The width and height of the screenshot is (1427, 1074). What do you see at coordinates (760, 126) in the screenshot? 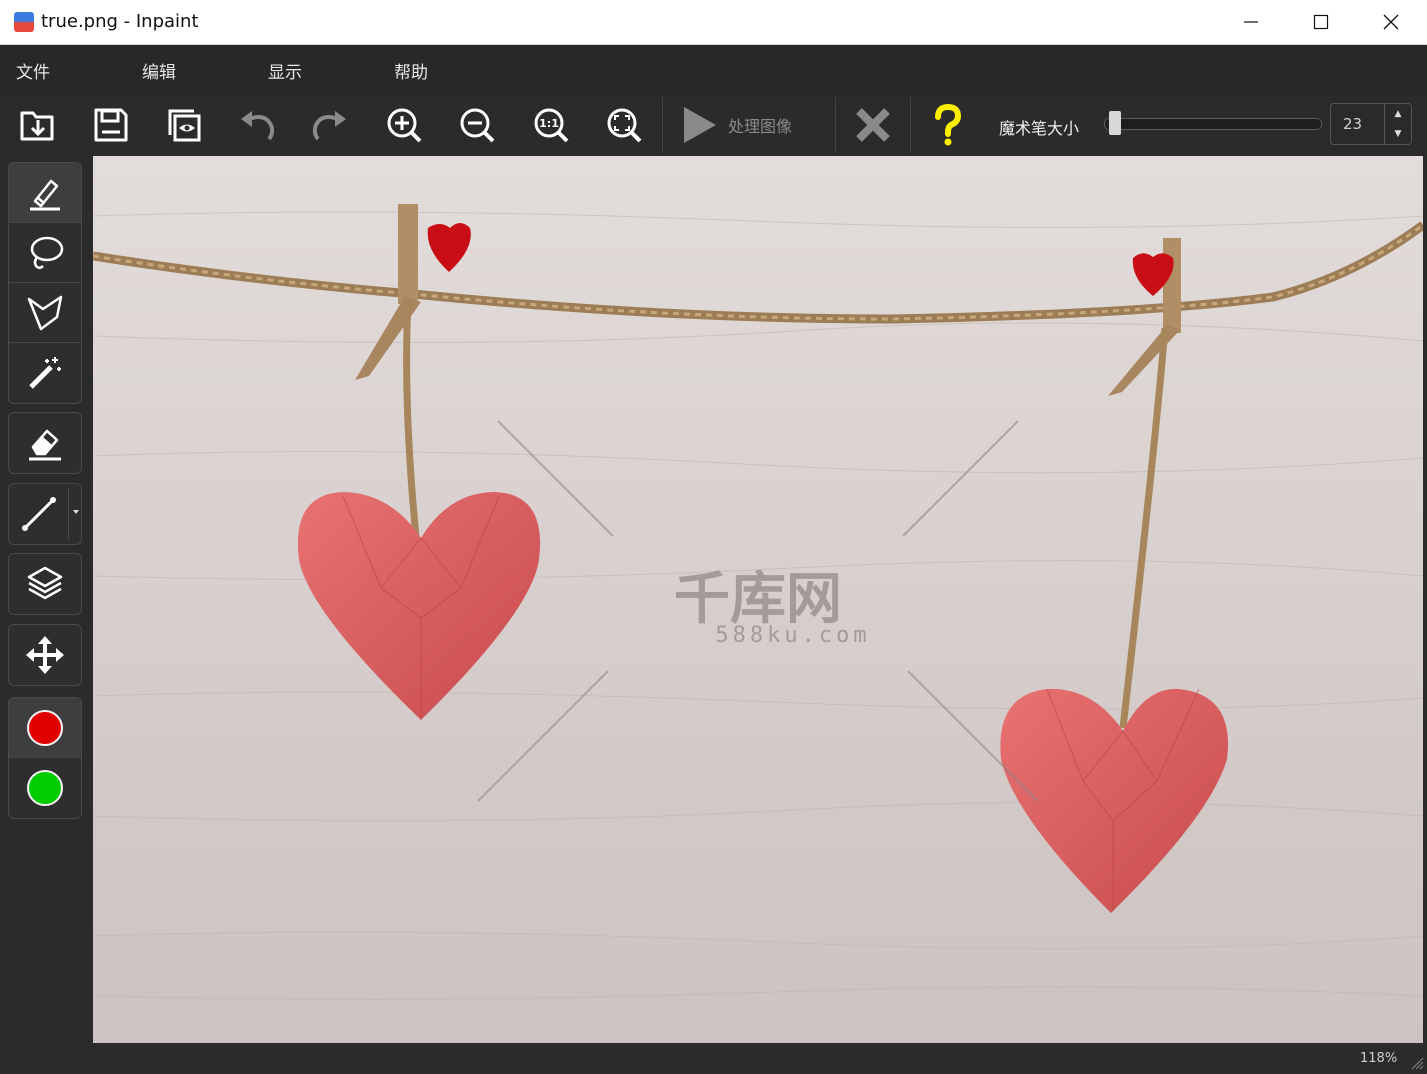
I see `process-image-label: 处理图像` at bounding box center [760, 126].